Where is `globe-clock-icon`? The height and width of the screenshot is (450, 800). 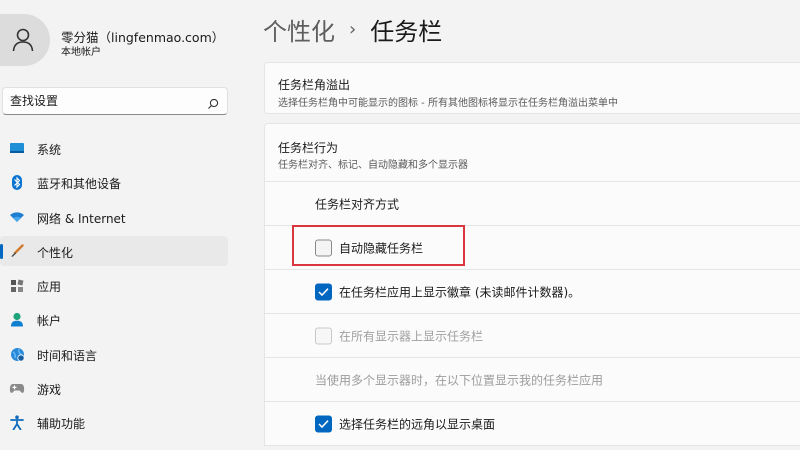 globe-clock-icon is located at coordinates (17, 354).